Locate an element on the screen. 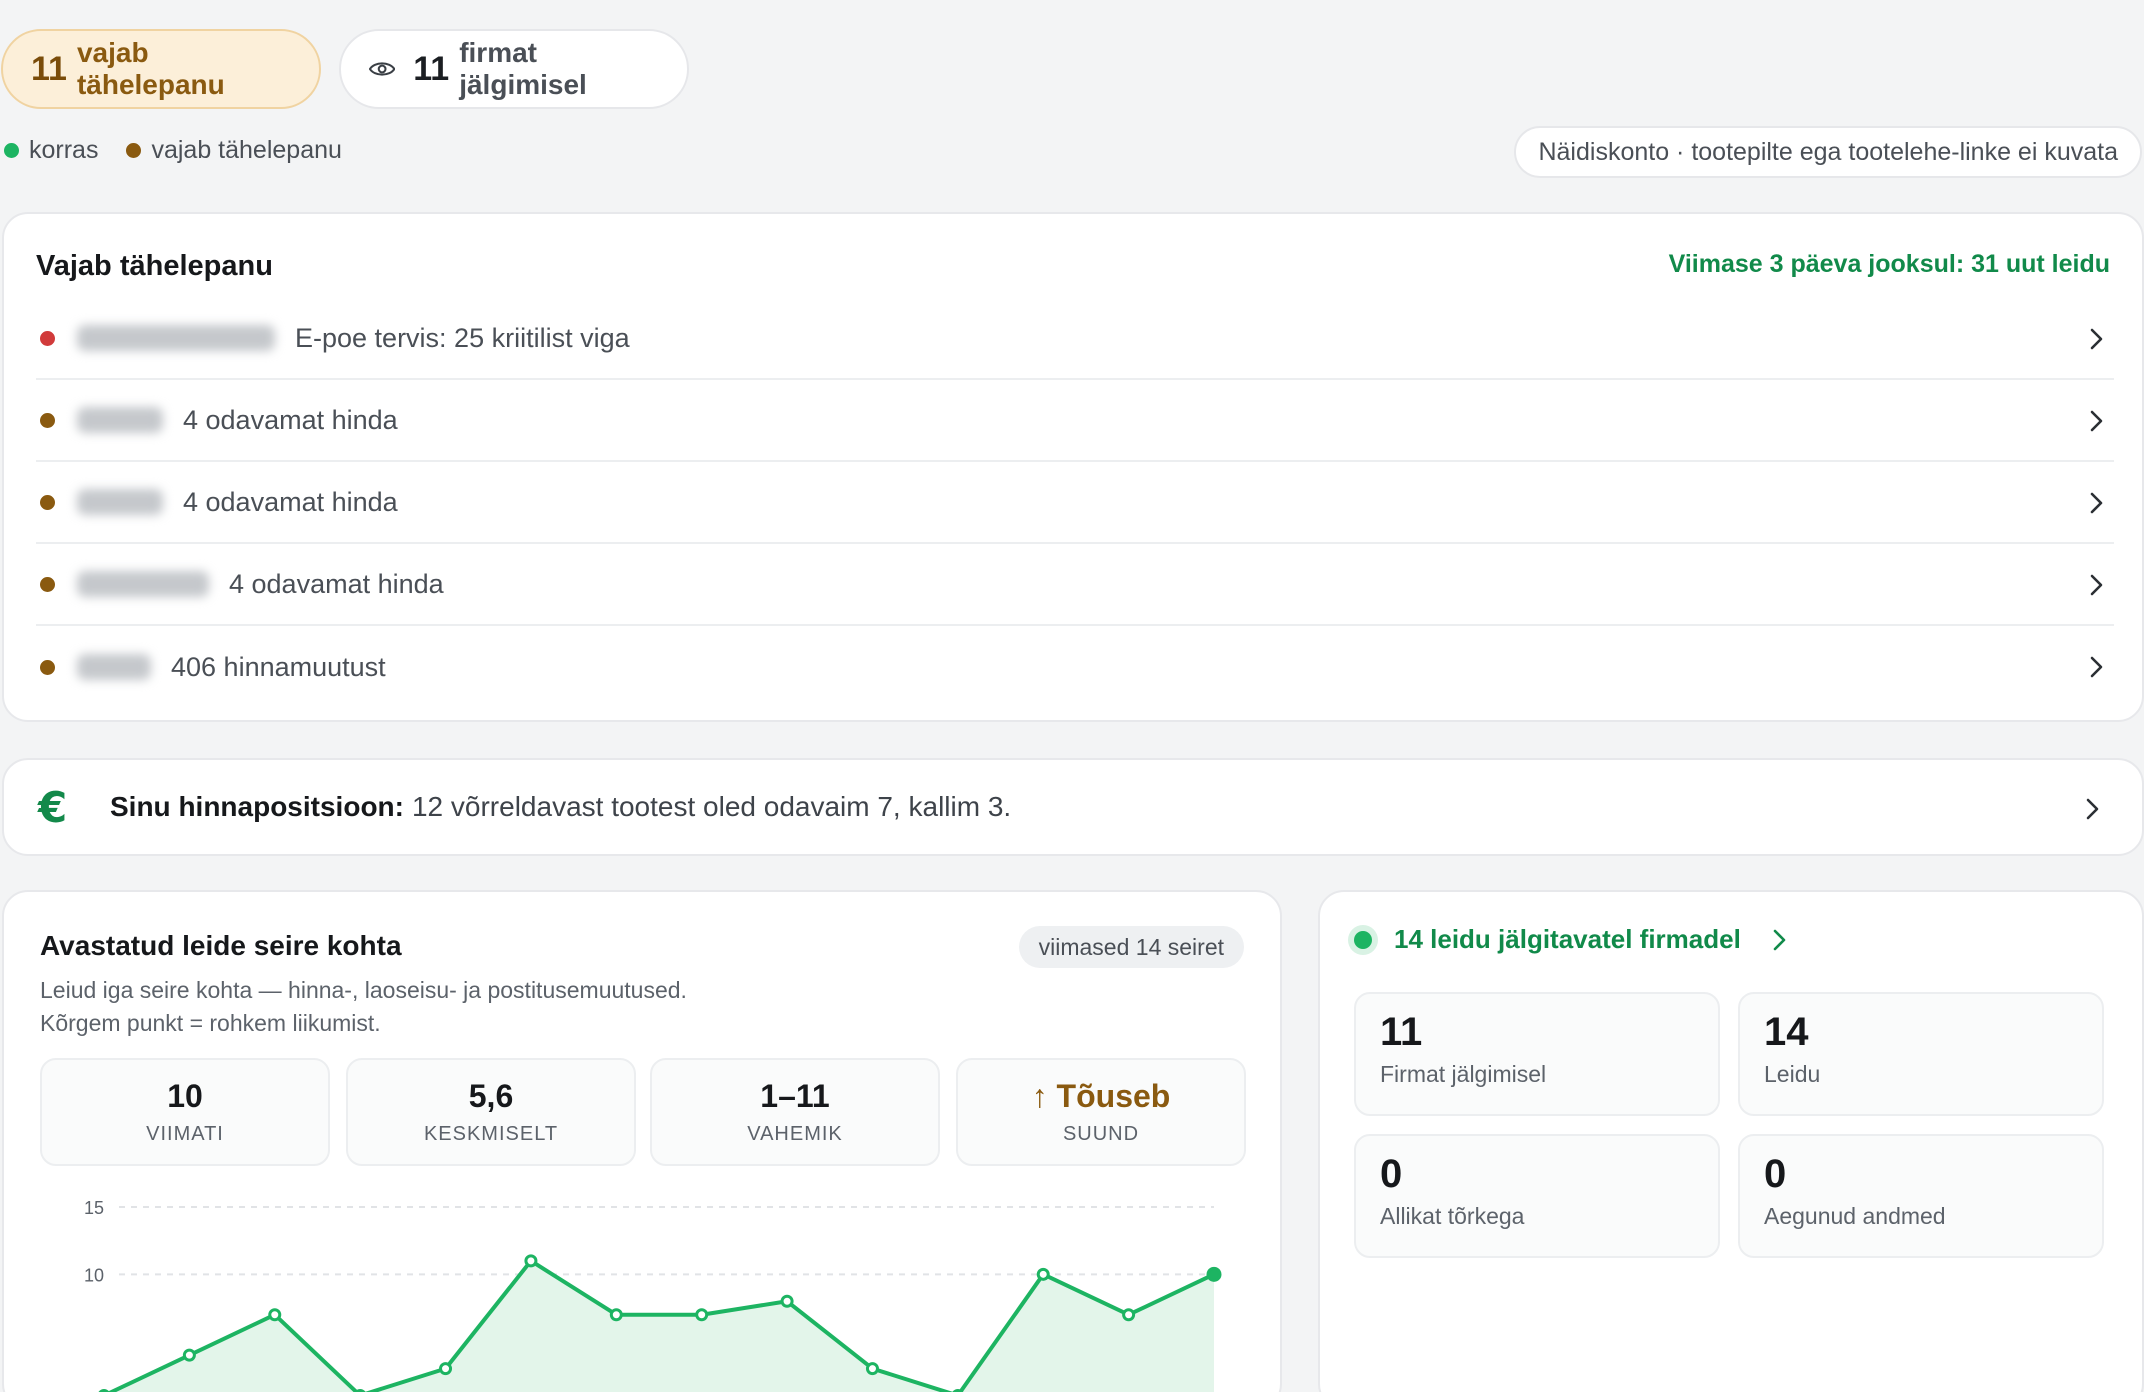 Image resolution: width=2144 pixels, height=1392 pixels. summary-box-stale-data: 0 Aegunud andmed is located at coordinates (1921, 1196).